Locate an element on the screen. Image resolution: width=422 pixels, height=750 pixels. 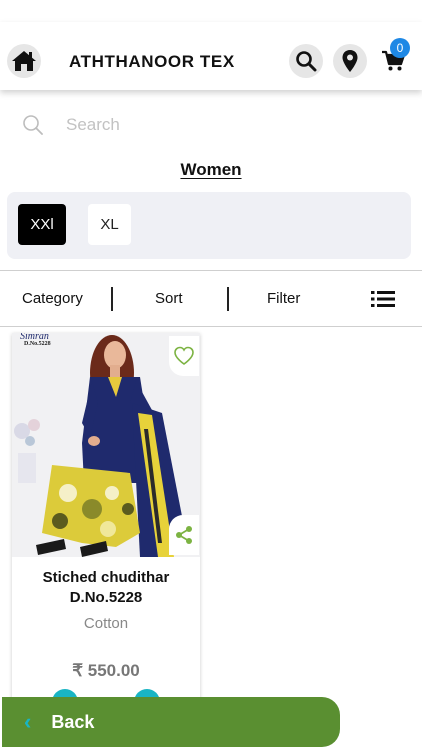
size-chip-xl: XL is located at coordinates (109, 224).